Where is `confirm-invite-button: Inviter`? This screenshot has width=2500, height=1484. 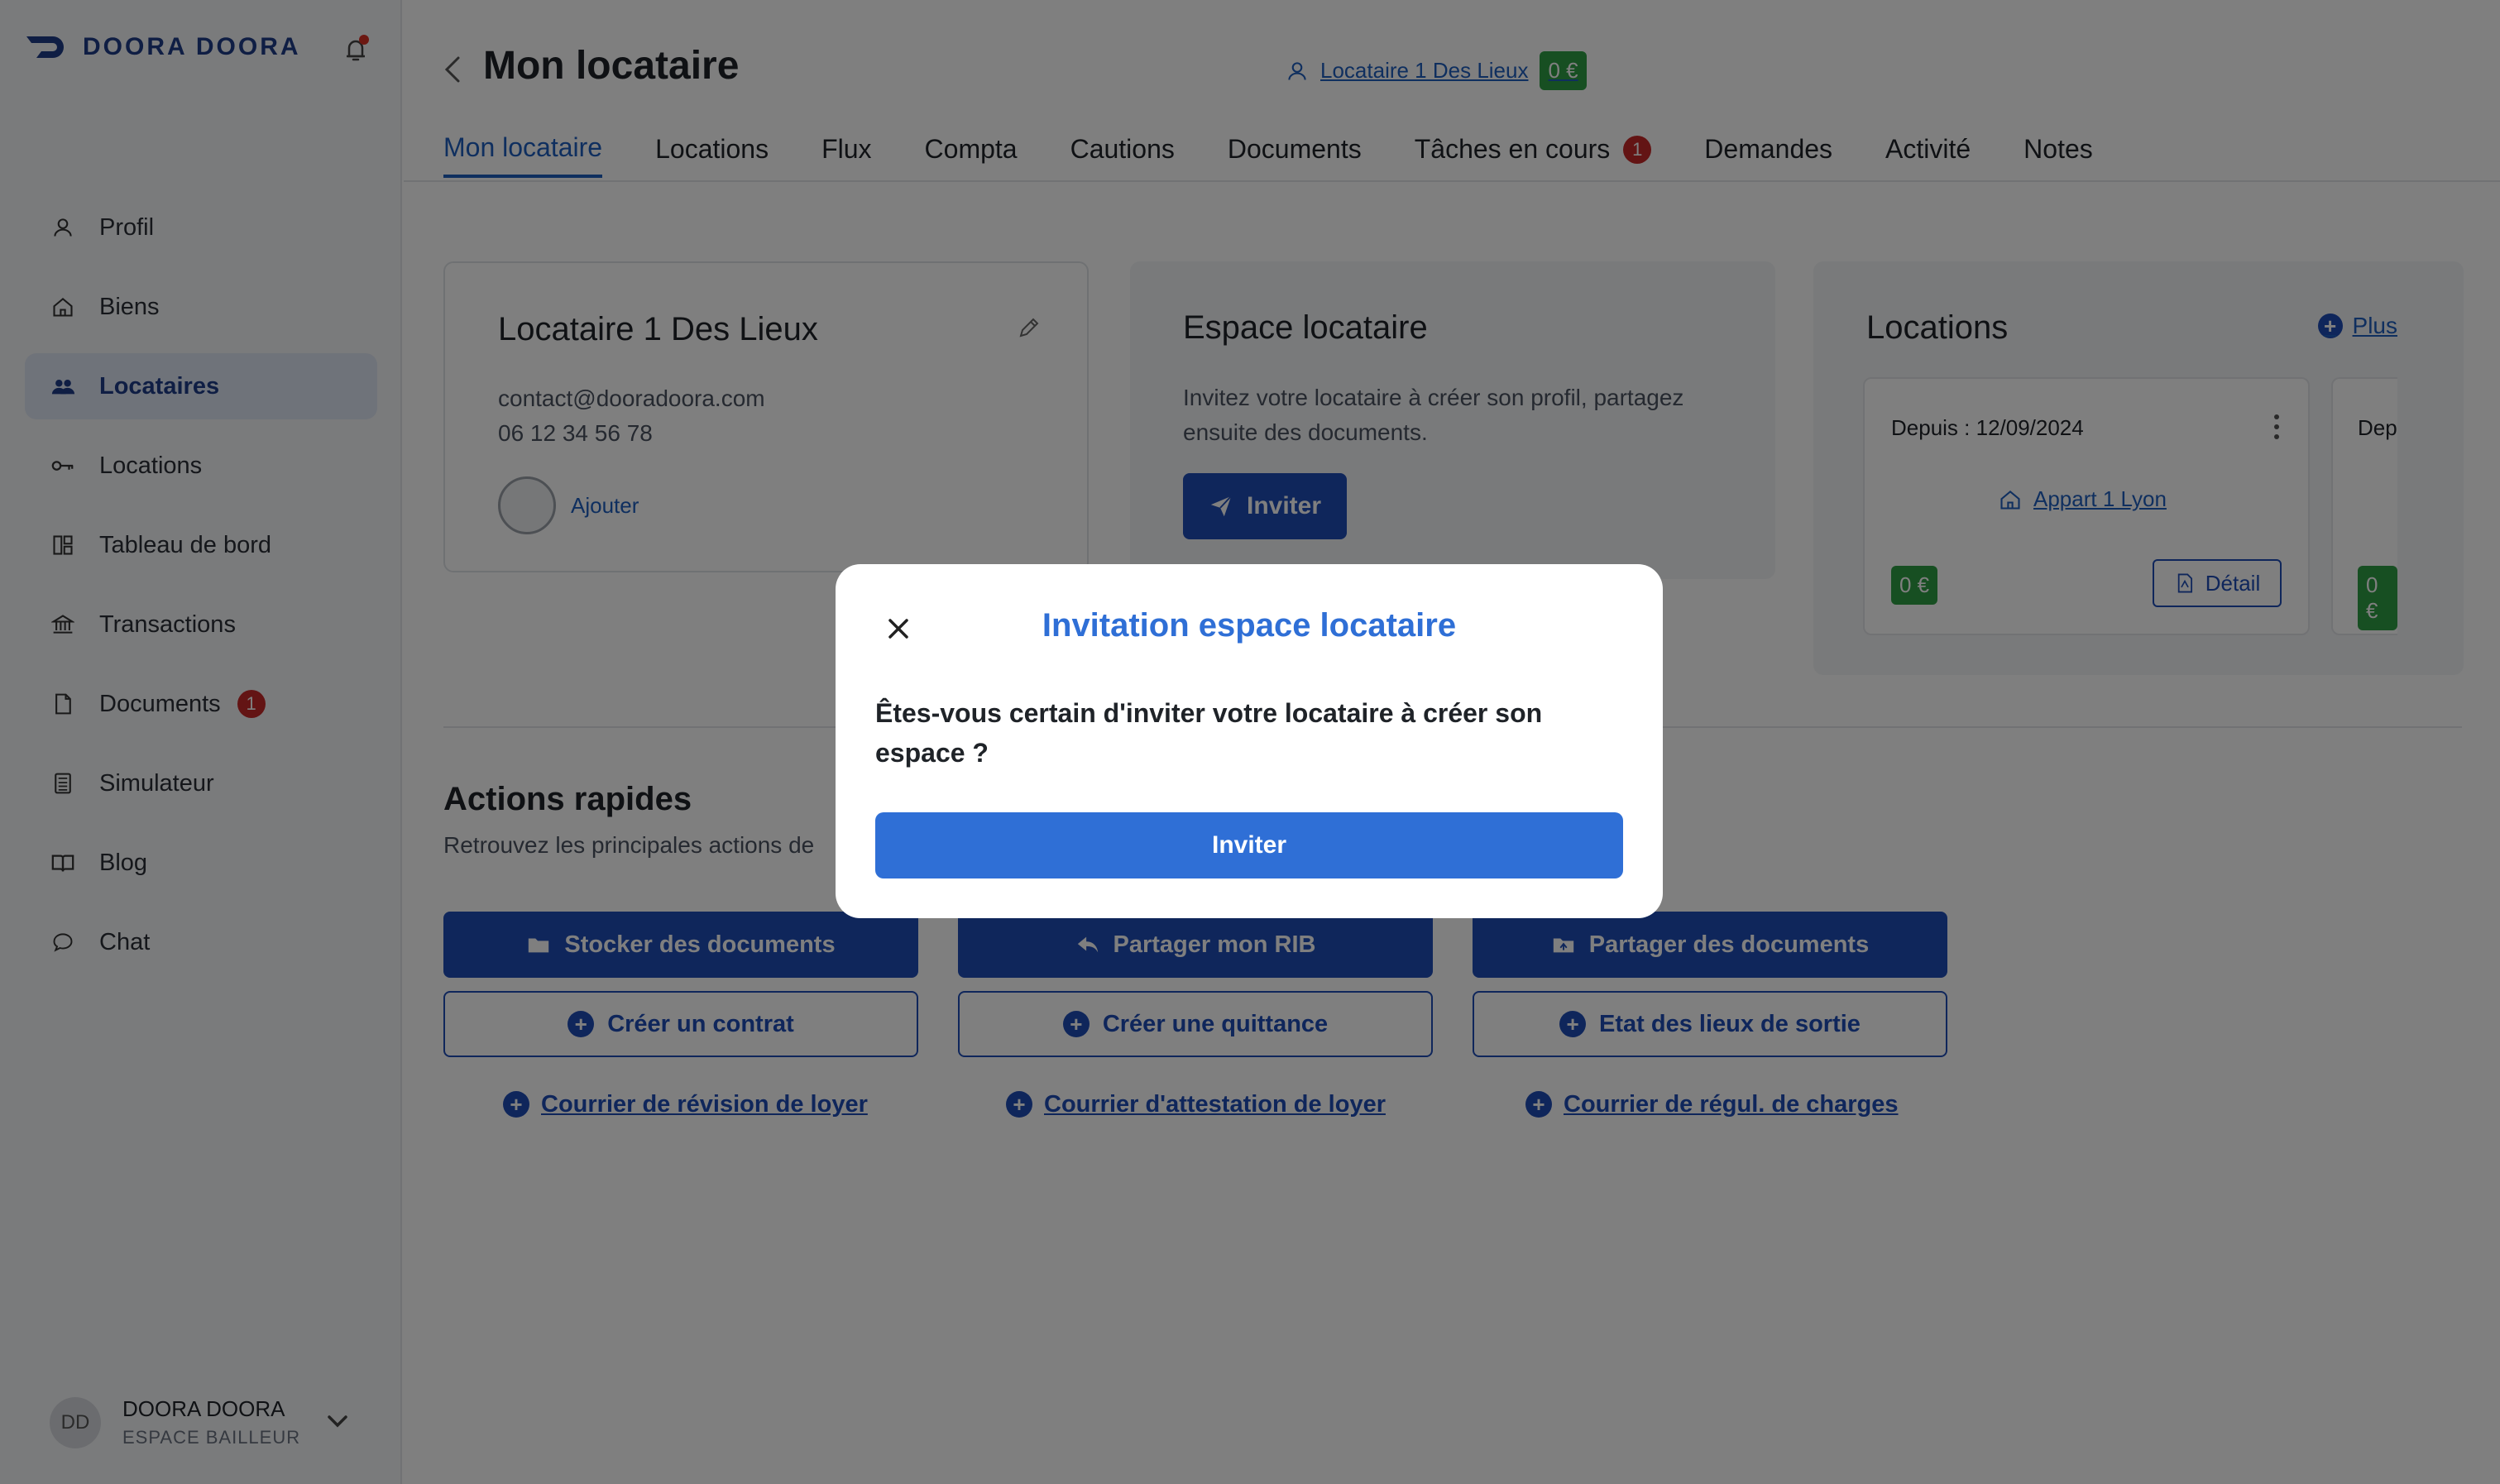 confirm-invite-button: Inviter is located at coordinates (1249, 845).